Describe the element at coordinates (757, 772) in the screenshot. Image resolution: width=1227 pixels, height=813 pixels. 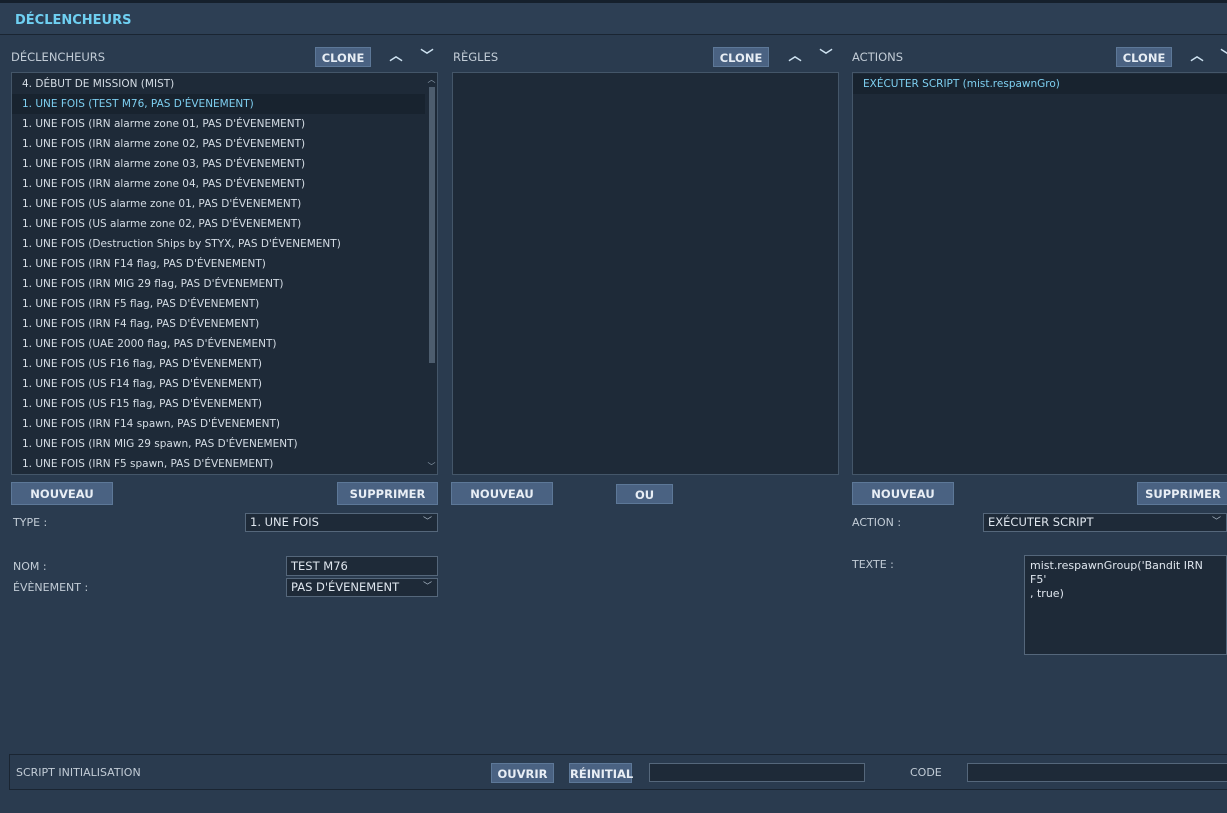
I see `script-path-input` at that location.